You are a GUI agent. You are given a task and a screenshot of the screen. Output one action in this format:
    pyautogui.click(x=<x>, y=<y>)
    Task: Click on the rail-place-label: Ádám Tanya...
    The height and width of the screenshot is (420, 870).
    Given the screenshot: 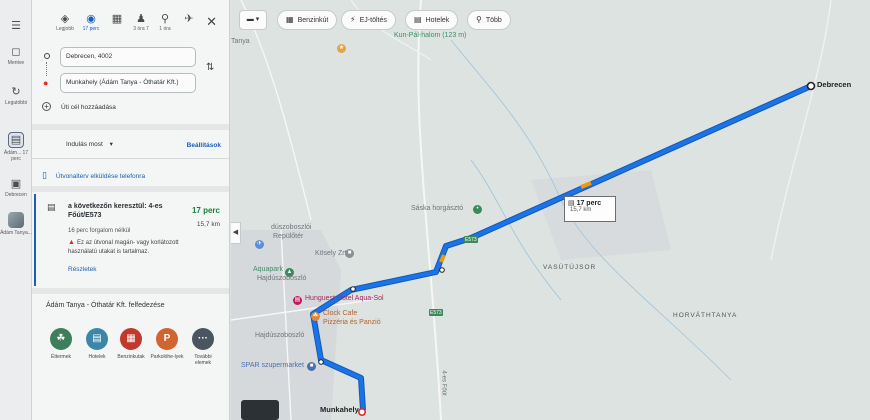 What is the action you would take?
    pyautogui.click(x=16, y=233)
    